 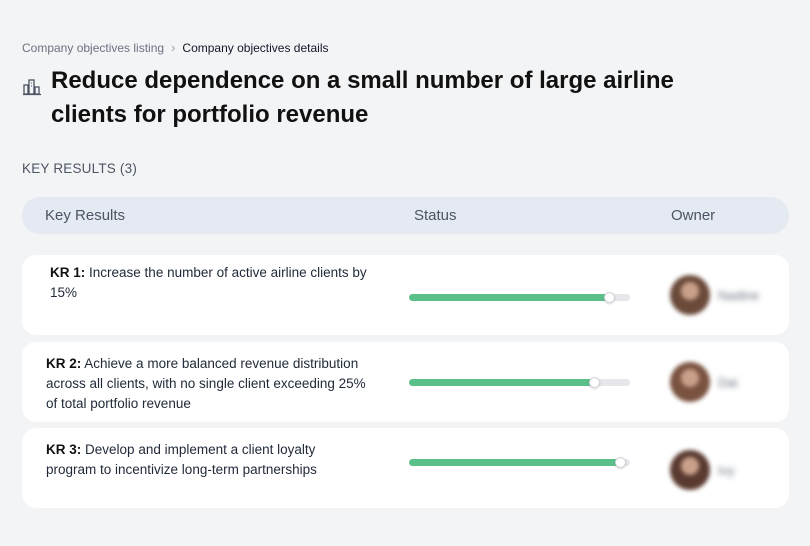 What do you see at coordinates (714, 295) in the screenshot?
I see `owner: Nadine` at bounding box center [714, 295].